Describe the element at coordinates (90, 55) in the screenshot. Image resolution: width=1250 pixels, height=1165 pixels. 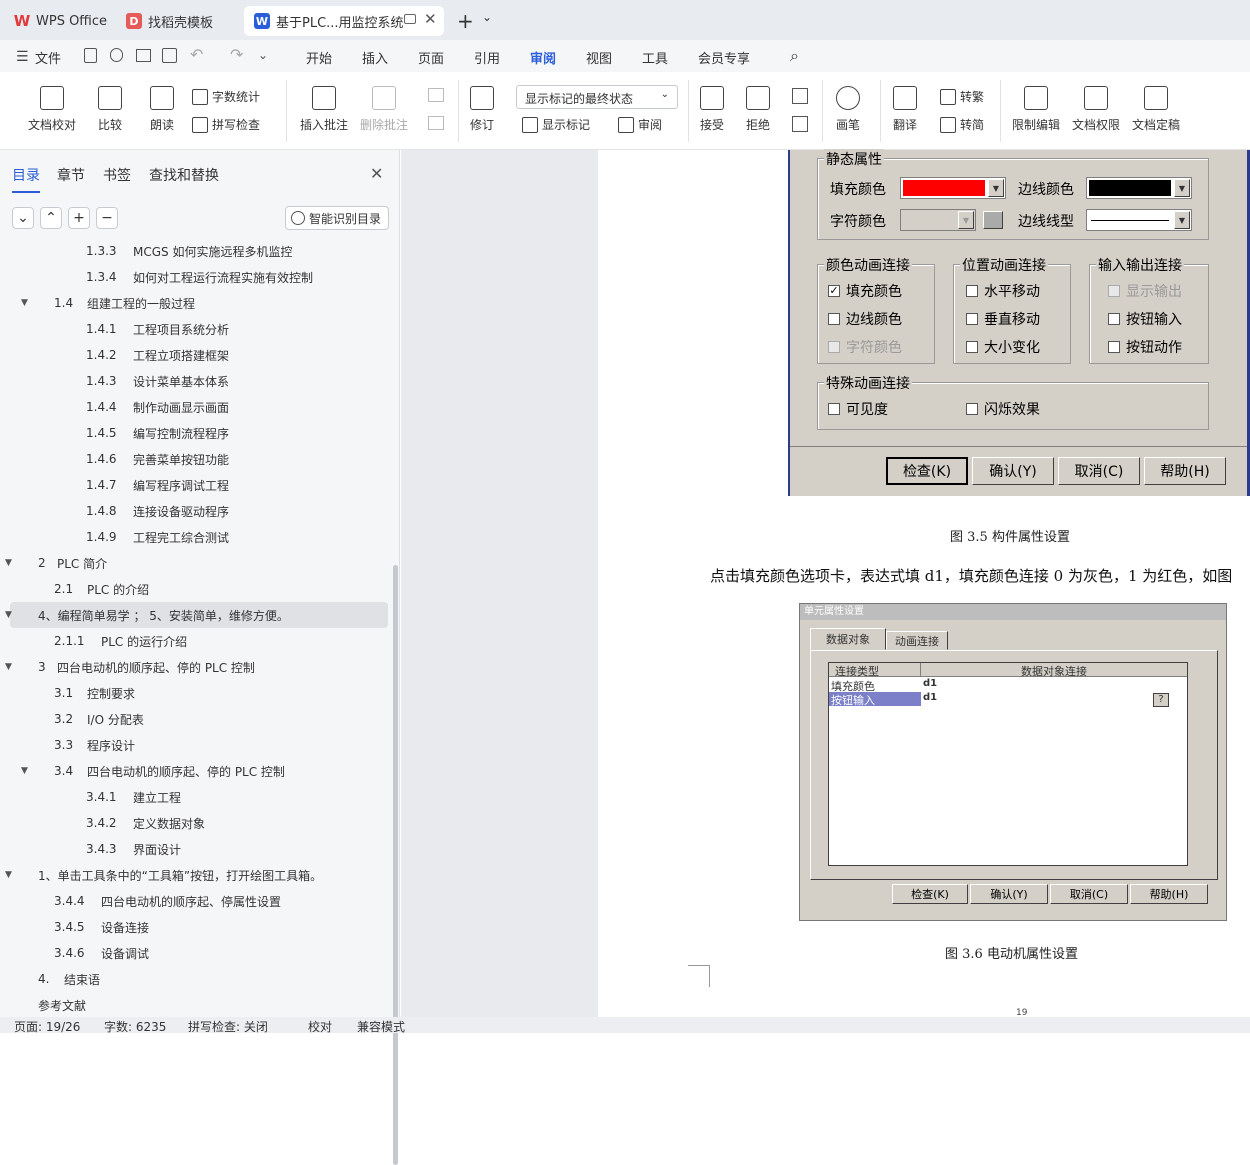
I see `save-icon` at that location.